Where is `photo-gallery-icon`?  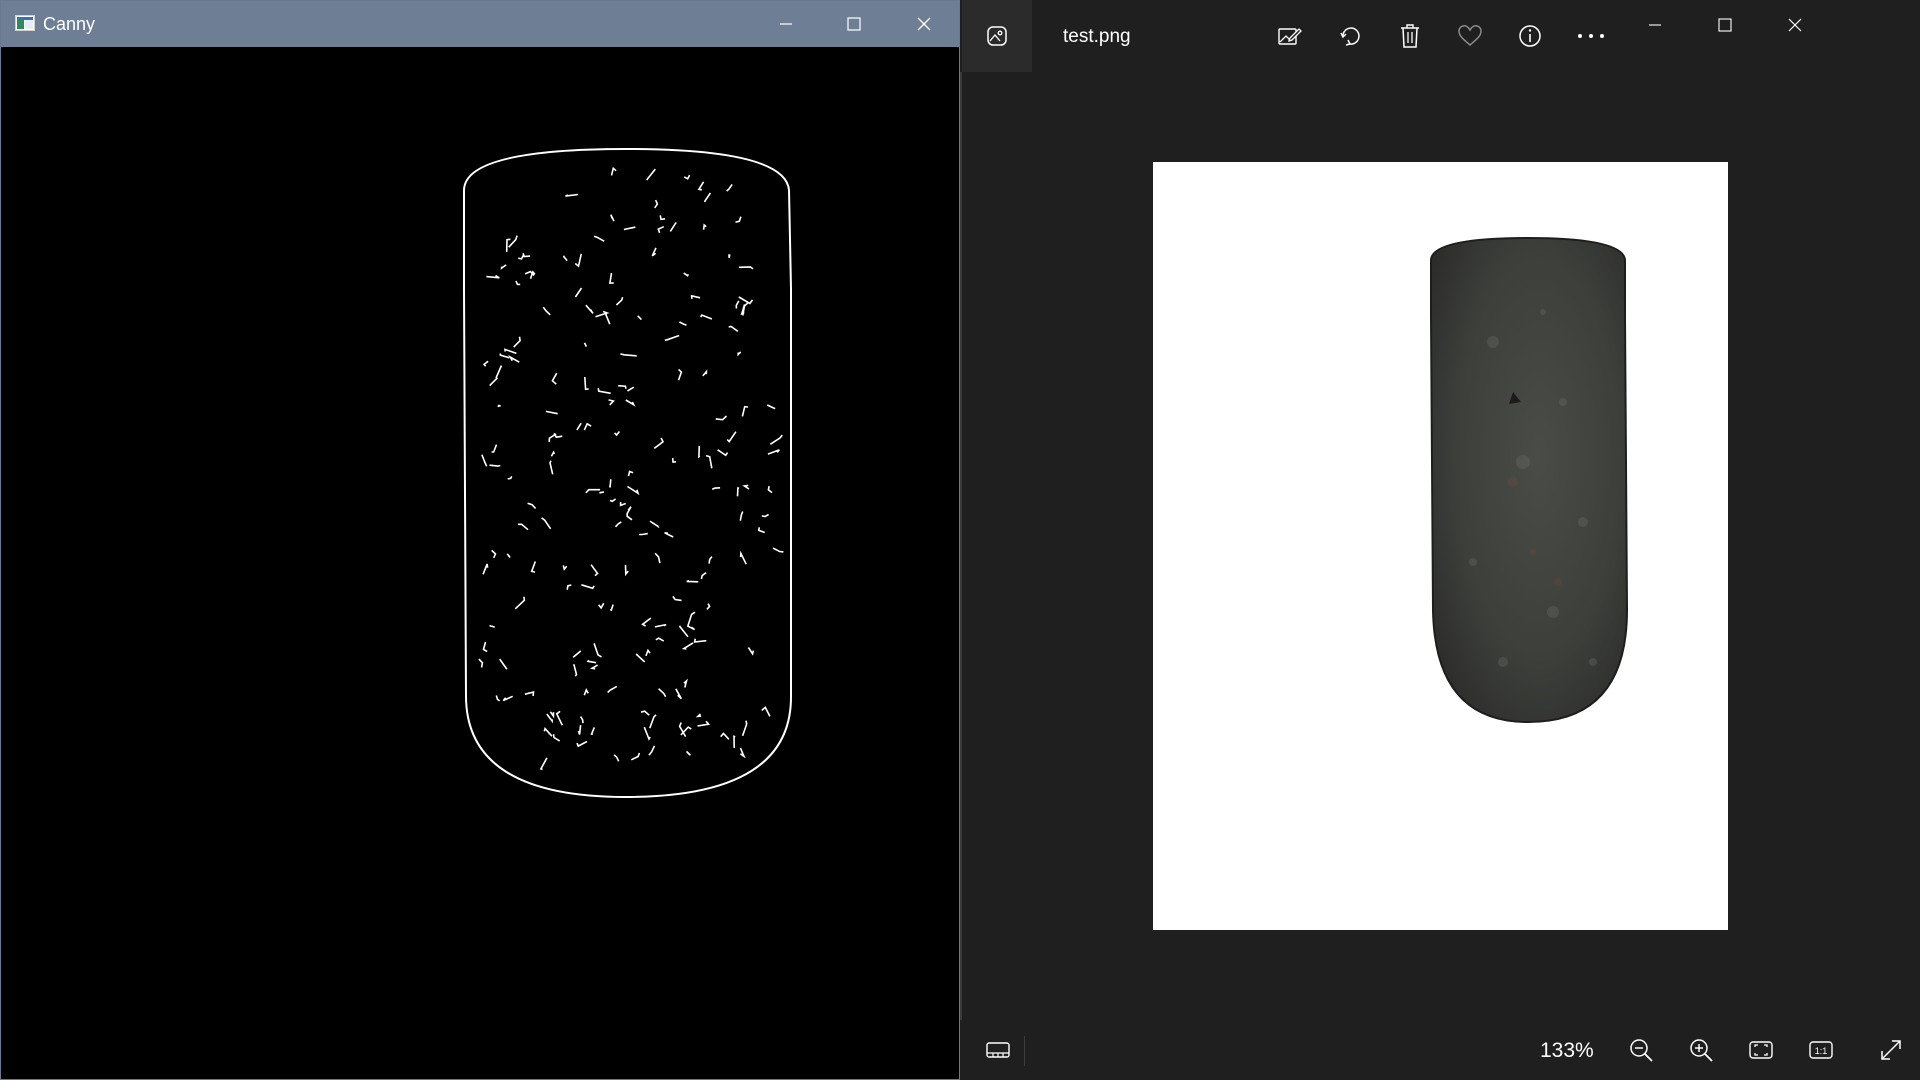 photo-gallery-icon is located at coordinates (997, 36).